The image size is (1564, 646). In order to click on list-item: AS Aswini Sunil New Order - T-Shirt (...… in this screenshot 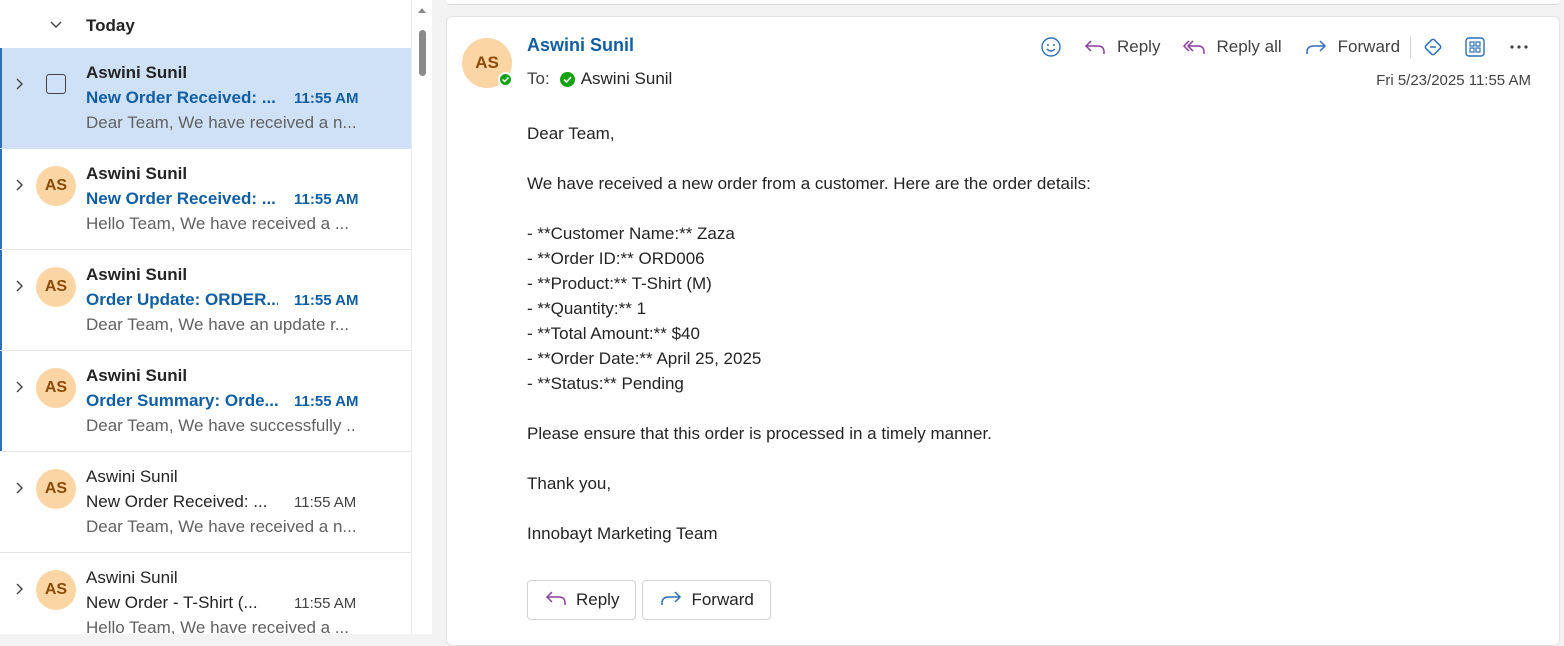, I will do `click(205, 593)`.